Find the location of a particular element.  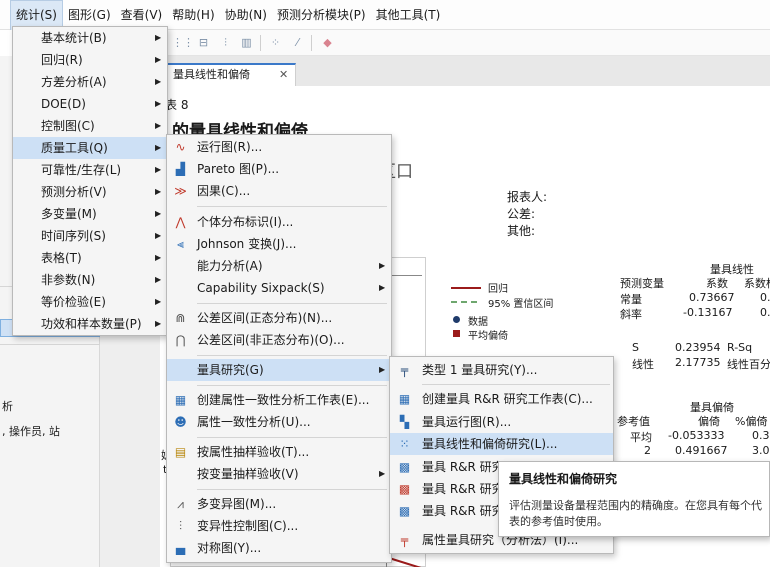

linearity-row-name: 斜率 is located at coordinates (631, 314).